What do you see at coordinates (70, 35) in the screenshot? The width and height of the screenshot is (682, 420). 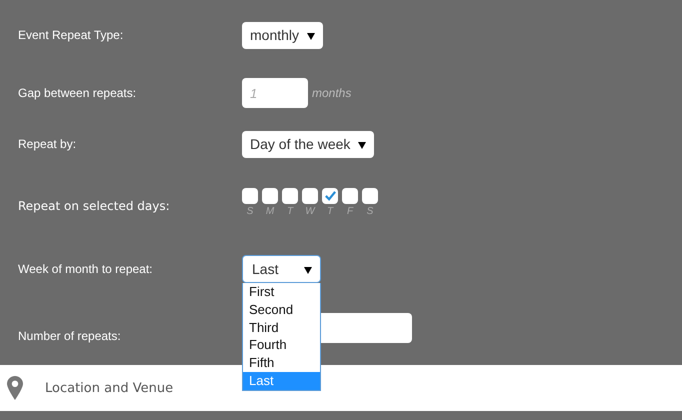 I see `field-label: Event Repeat Type:` at bounding box center [70, 35].